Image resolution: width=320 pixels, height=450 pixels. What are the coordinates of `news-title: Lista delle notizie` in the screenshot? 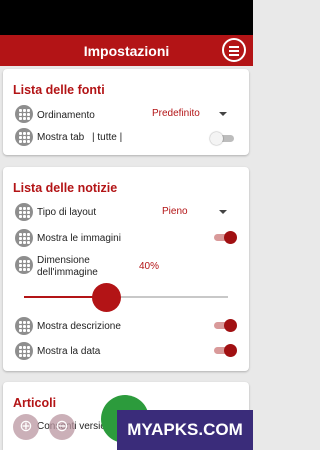 It's located at (65, 188).